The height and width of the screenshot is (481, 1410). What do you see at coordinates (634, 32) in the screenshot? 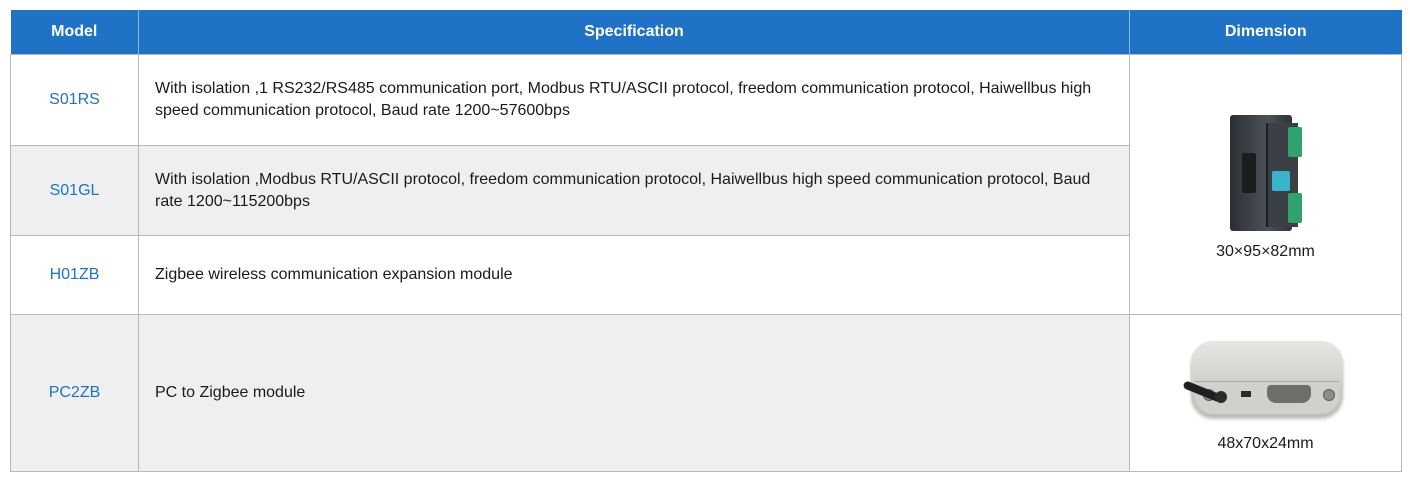
I see `header-specification: Specification` at bounding box center [634, 32].